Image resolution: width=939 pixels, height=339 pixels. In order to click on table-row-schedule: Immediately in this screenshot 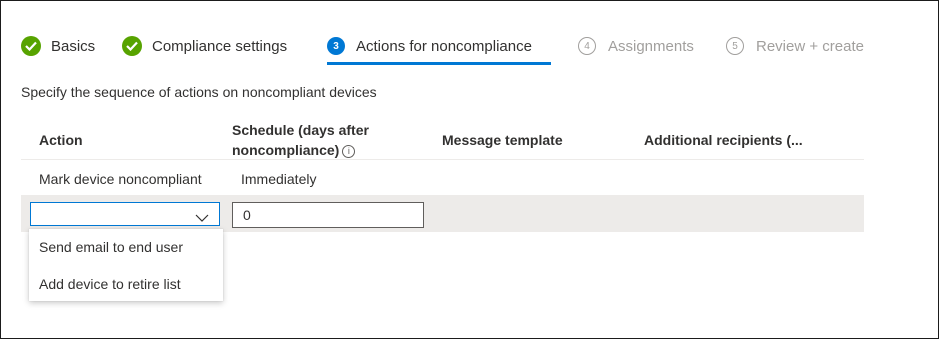, I will do `click(279, 179)`.